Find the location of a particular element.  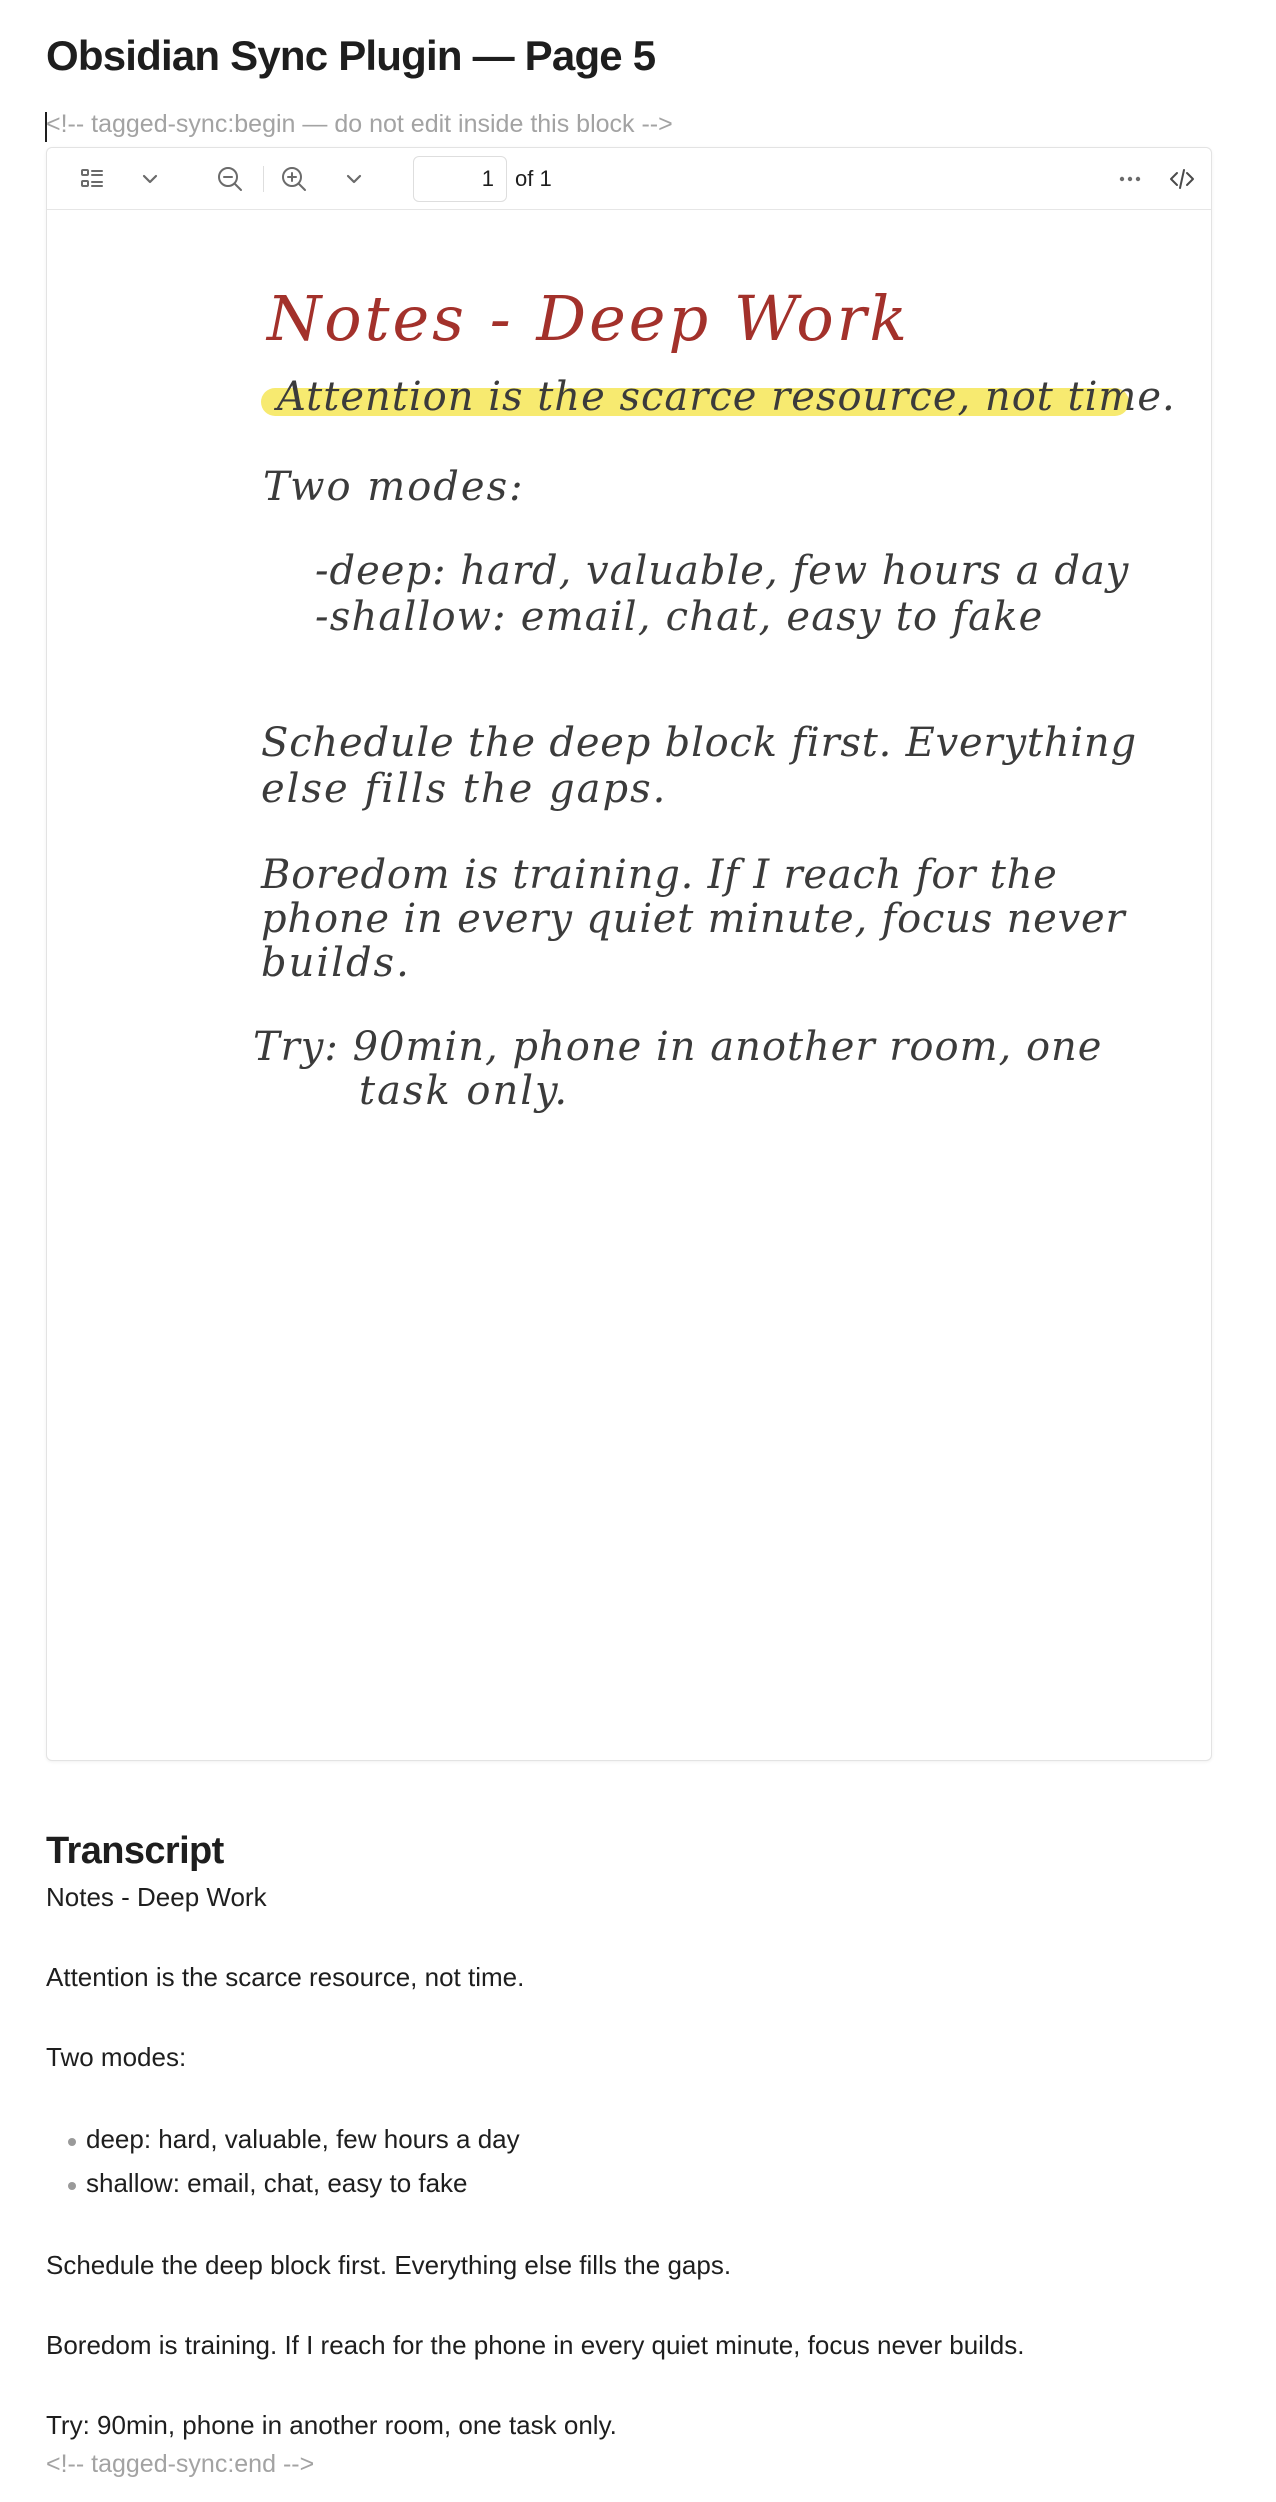

toolbar-separator is located at coordinates (263, 179).